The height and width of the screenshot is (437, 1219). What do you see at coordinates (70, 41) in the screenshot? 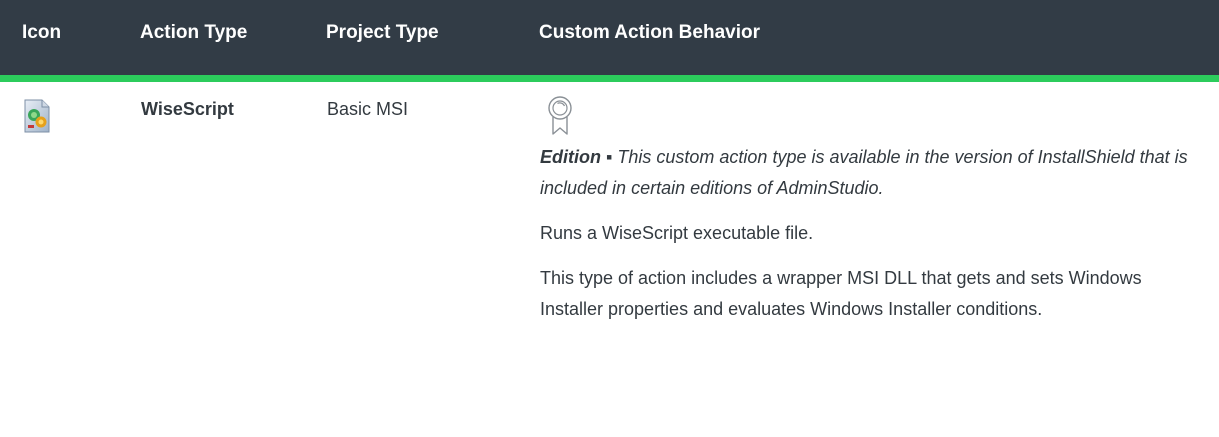
I see `header-icon: Icon` at bounding box center [70, 41].